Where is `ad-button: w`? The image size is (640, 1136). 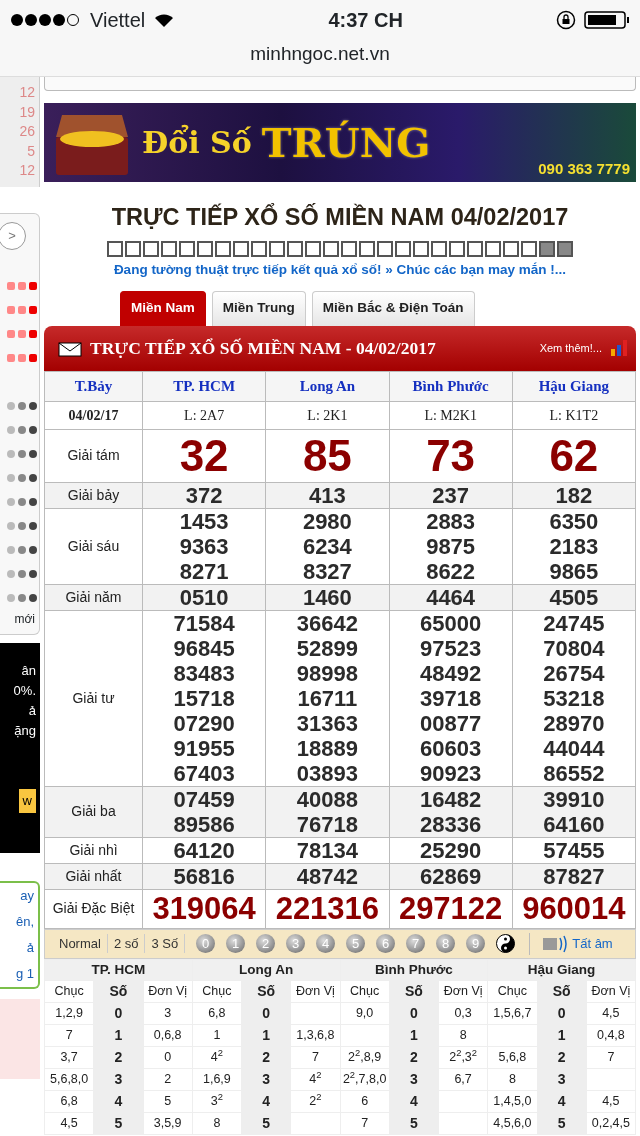
ad-button: w is located at coordinates (27, 800).